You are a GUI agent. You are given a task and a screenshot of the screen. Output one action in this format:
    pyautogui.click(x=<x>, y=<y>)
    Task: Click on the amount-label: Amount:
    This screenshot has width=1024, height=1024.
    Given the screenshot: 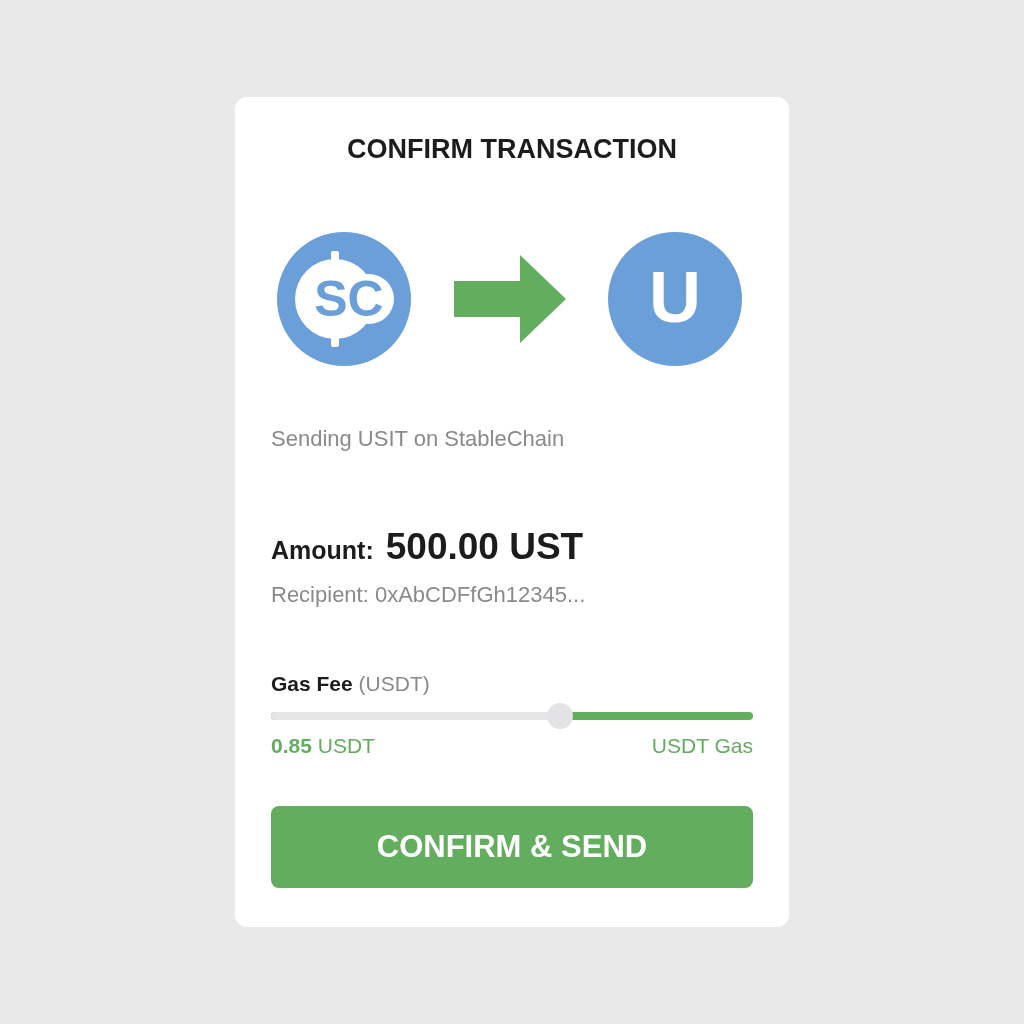 What is the action you would take?
    pyautogui.click(x=322, y=550)
    